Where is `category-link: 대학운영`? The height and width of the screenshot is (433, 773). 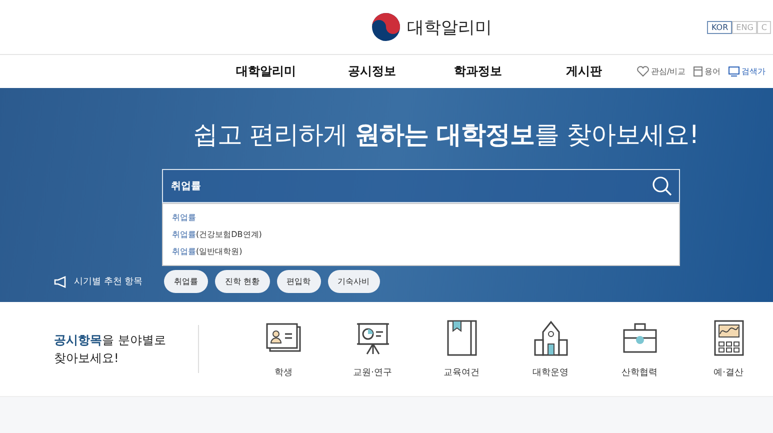
category-link: 대학운영 is located at coordinates (550, 349).